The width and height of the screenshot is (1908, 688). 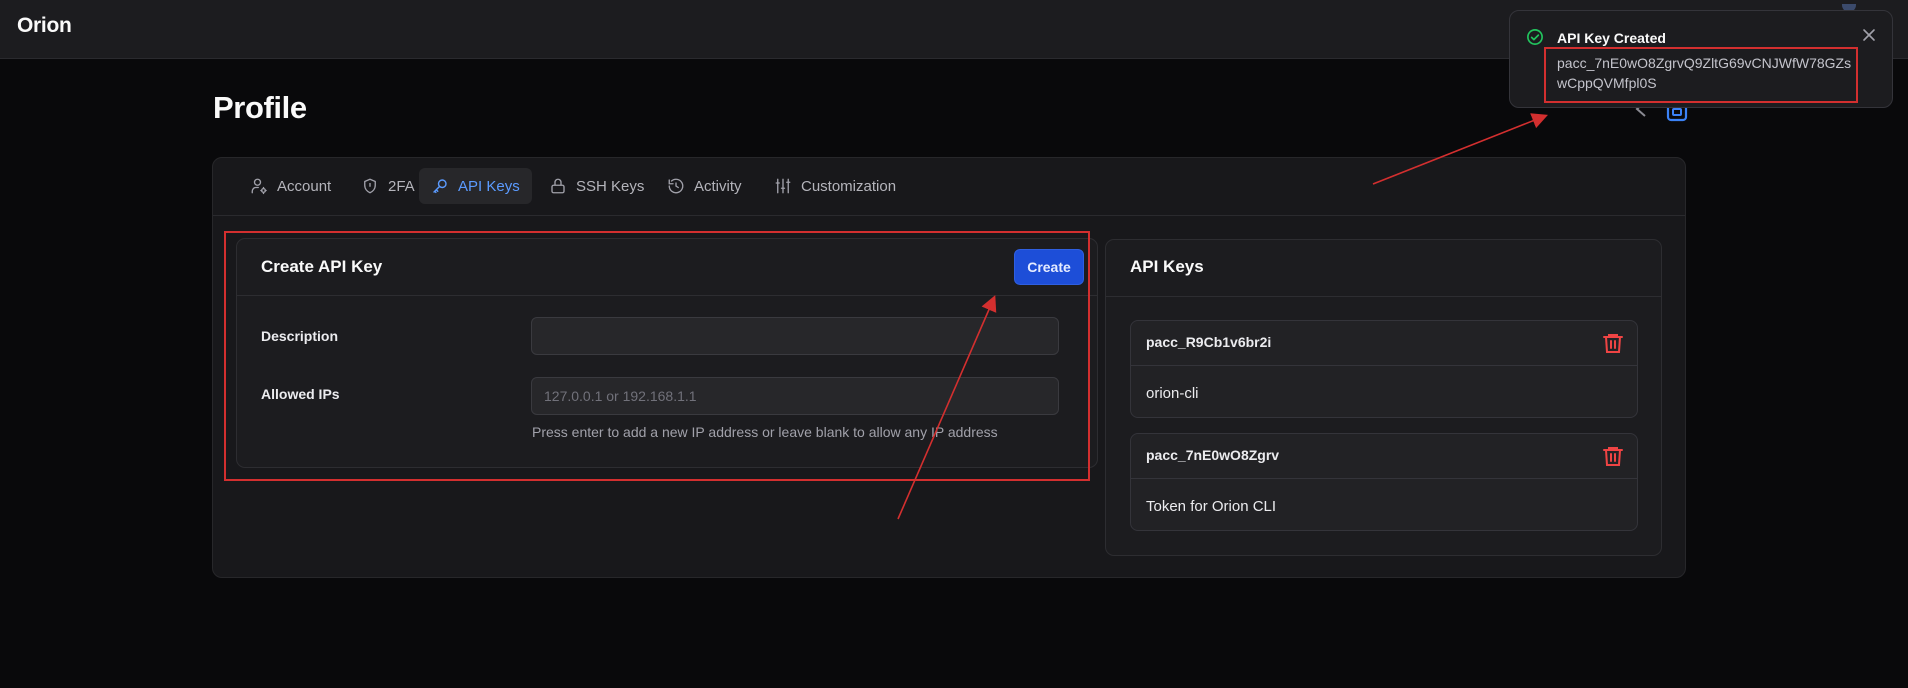 I want to click on tab-2fa: 2FA, so click(x=388, y=186).